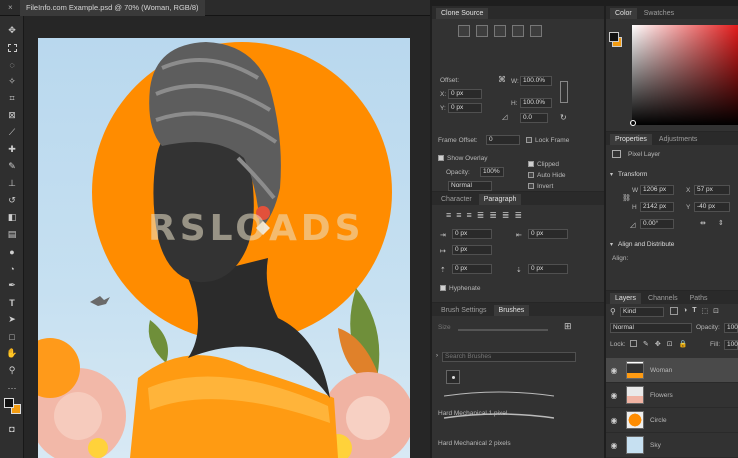 The height and width of the screenshot is (458, 738). Describe the element at coordinates (614, 37) in the screenshot. I see `color-fg-swatch` at that location.